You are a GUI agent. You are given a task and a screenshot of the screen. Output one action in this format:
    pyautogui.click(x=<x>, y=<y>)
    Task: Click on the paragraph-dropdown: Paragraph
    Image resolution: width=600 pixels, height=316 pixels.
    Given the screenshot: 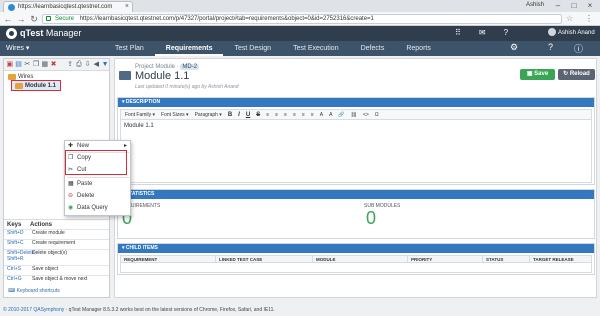 What is the action you would take?
    pyautogui.click(x=208, y=115)
    